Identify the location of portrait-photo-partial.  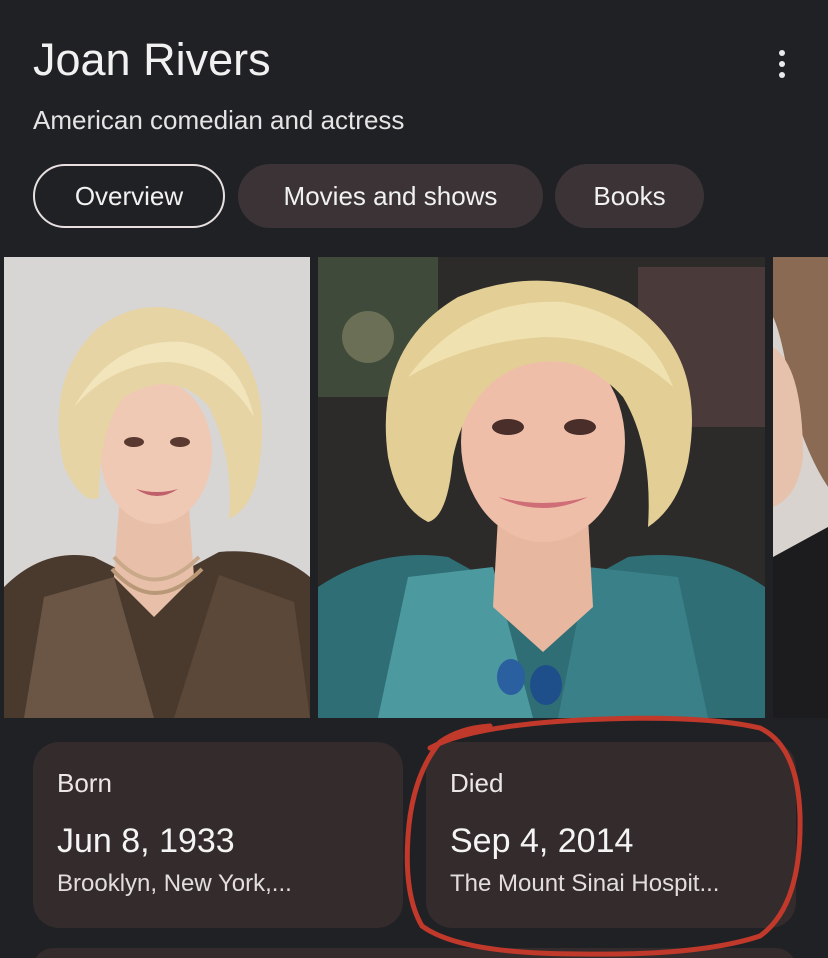
(800, 487).